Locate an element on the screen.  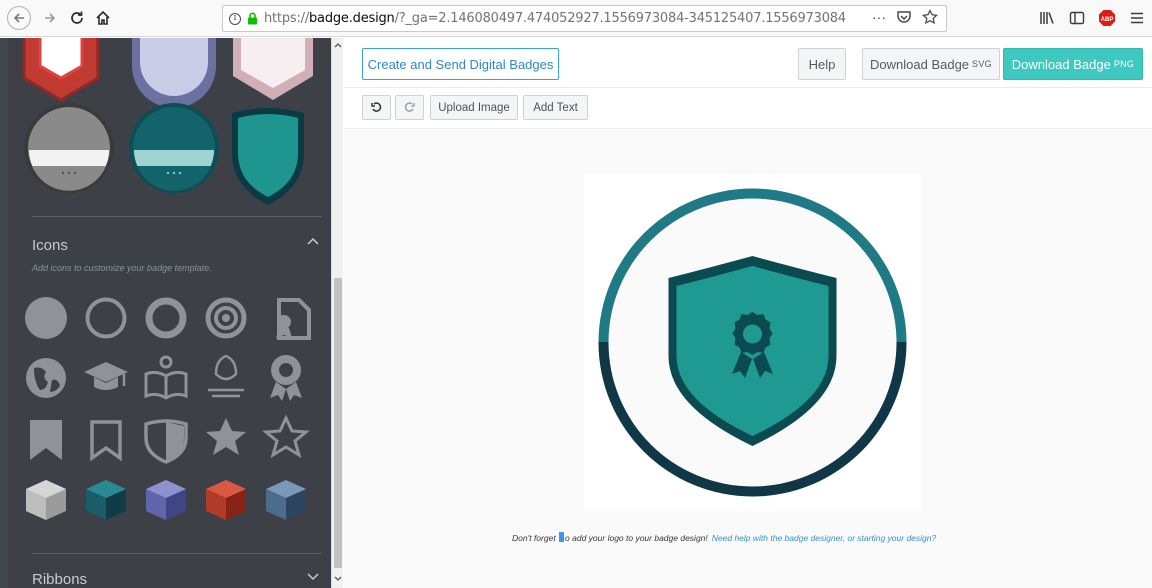
blue-cube-icon is located at coordinates (286, 500).